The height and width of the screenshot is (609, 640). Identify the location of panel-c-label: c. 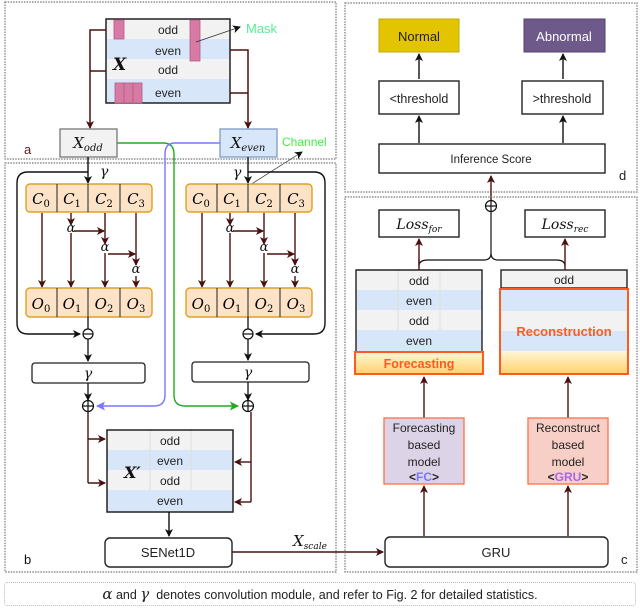
(624, 559).